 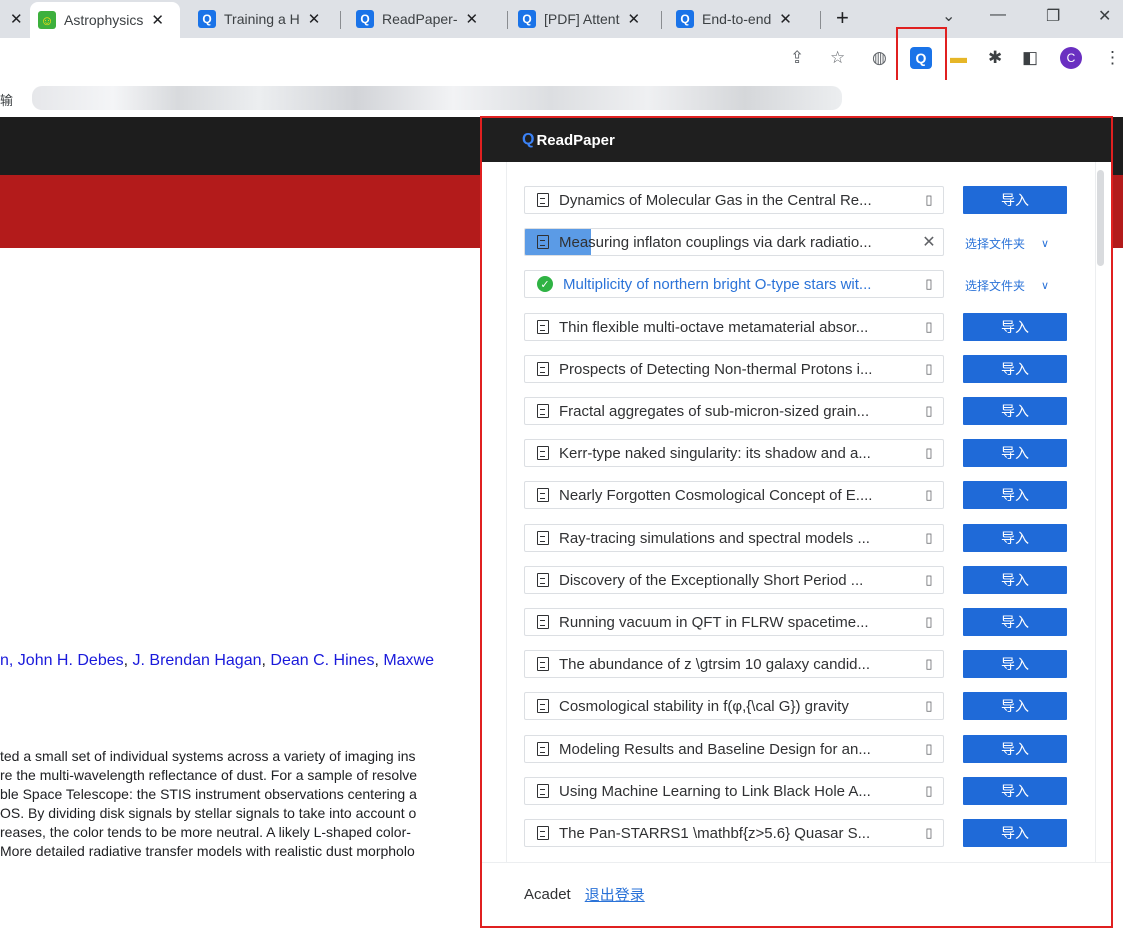 What do you see at coordinates (585, 19) in the screenshot?
I see `tab-pdf-attention: Q [PDF] Attent ✕` at bounding box center [585, 19].